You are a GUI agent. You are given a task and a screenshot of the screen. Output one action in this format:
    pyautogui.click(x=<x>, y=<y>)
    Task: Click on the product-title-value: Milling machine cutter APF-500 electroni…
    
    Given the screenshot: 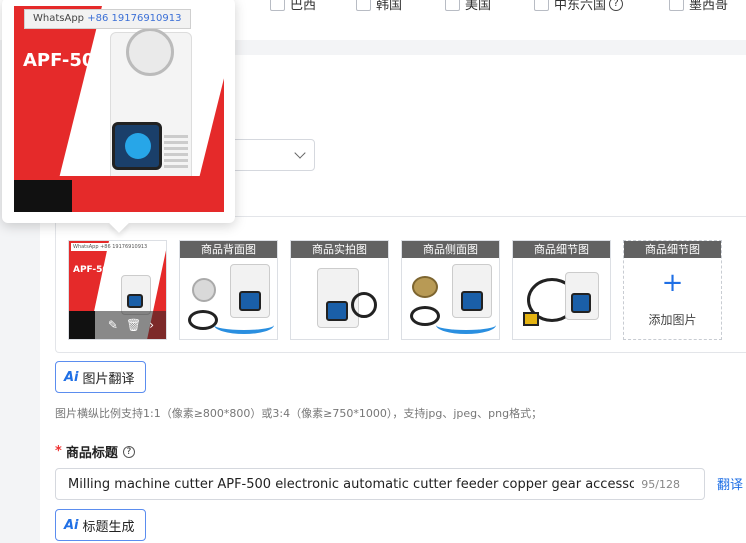 What is the action you would take?
    pyautogui.click(x=351, y=484)
    